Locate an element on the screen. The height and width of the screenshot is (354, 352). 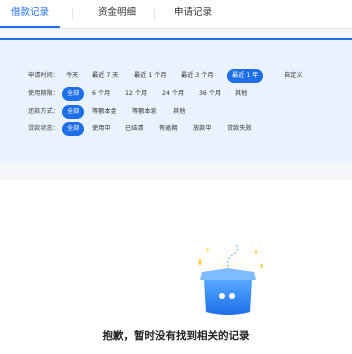
filter-option: 自定义 is located at coordinates (293, 76).